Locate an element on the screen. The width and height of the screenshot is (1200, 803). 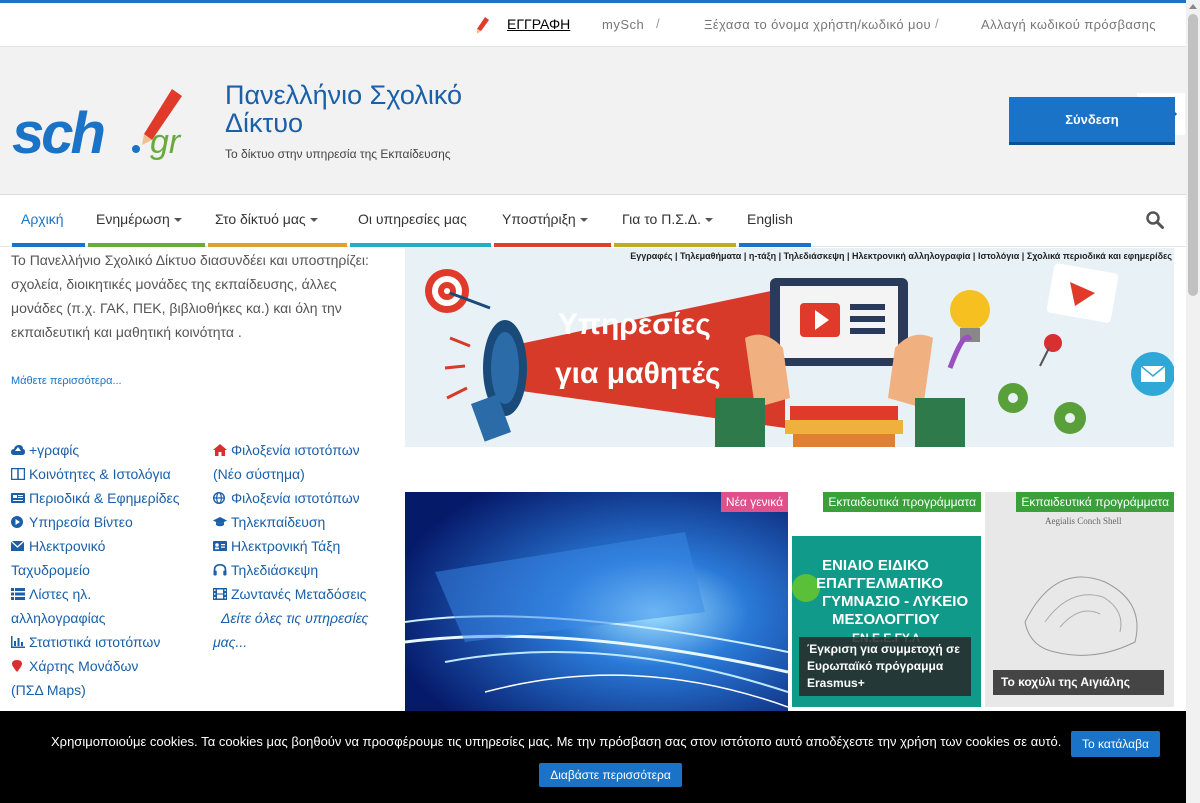
id-card-icon is located at coordinates (220, 546).